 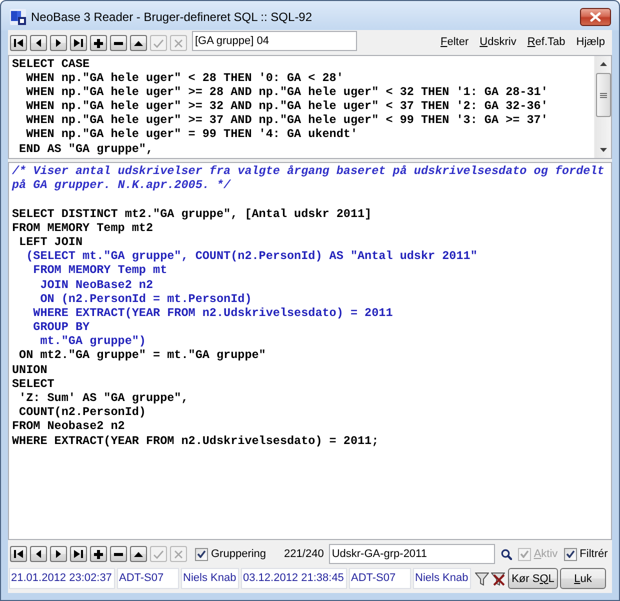 What do you see at coordinates (590, 42) in the screenshot?
I see `menu-item: Hjælp` at bounding box center [590, 42].